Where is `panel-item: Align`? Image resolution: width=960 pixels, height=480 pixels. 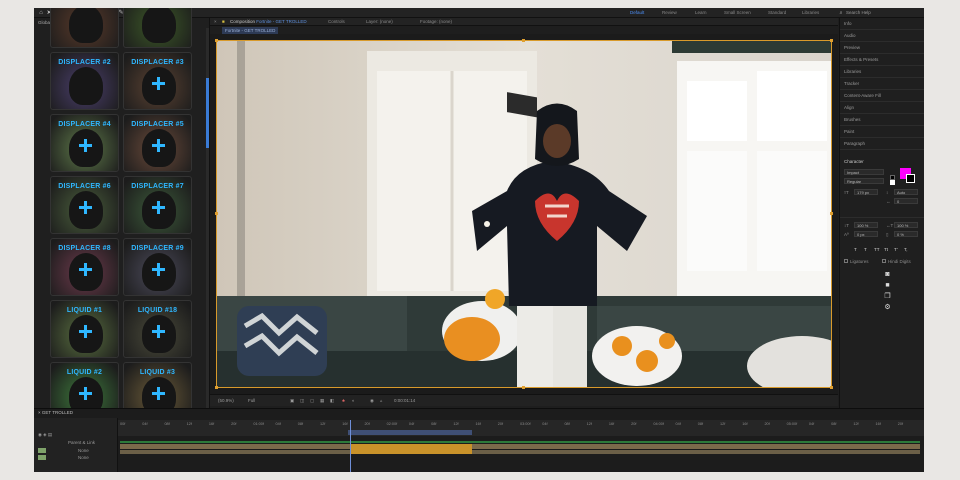
panel-item: Align is located at coordinates (882, 107).